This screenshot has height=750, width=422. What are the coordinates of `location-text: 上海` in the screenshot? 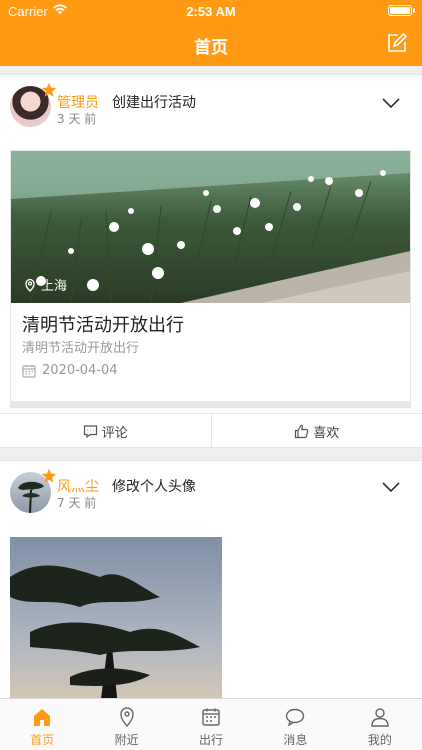 It's located at (54, 286).